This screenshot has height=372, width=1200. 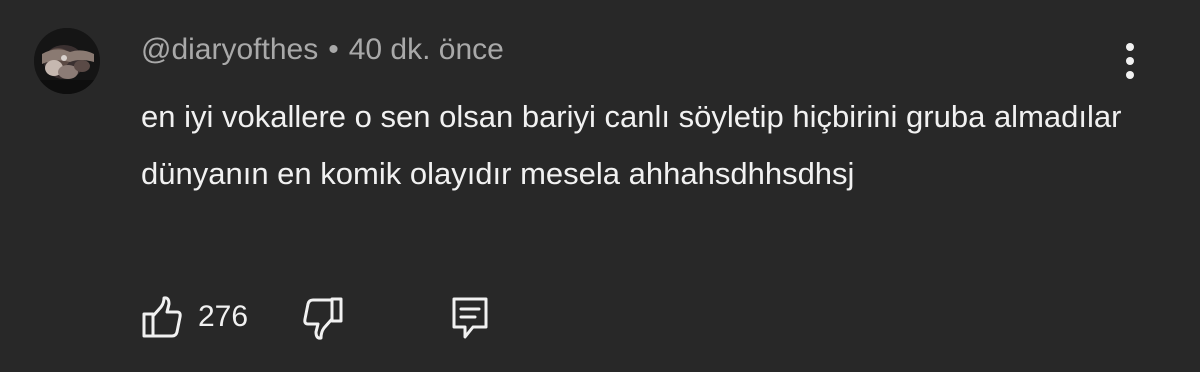 I want to click on thumbs-up-icon, so click(x=162, y=317).